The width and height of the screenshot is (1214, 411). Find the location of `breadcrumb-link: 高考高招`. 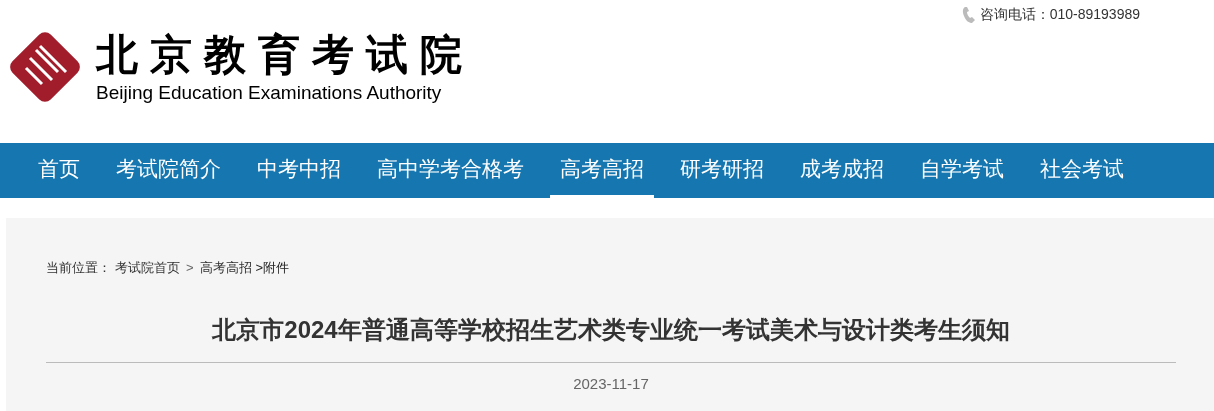

breadcrumb-link: 高考高招 is located at coordinates (225, 268).